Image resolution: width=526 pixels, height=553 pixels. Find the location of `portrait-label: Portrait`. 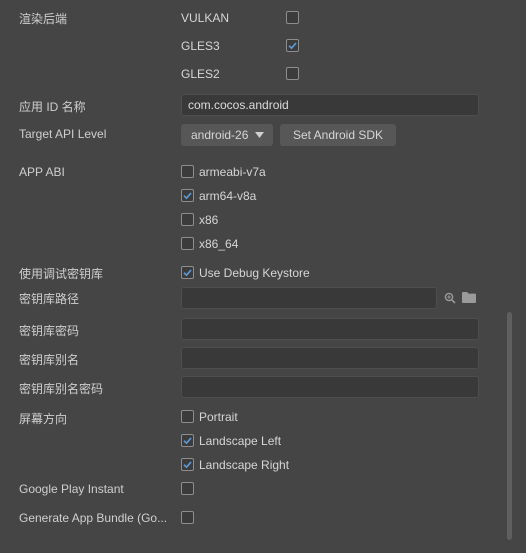

portrait-label: Portrait is located at coordinates (218, 417).